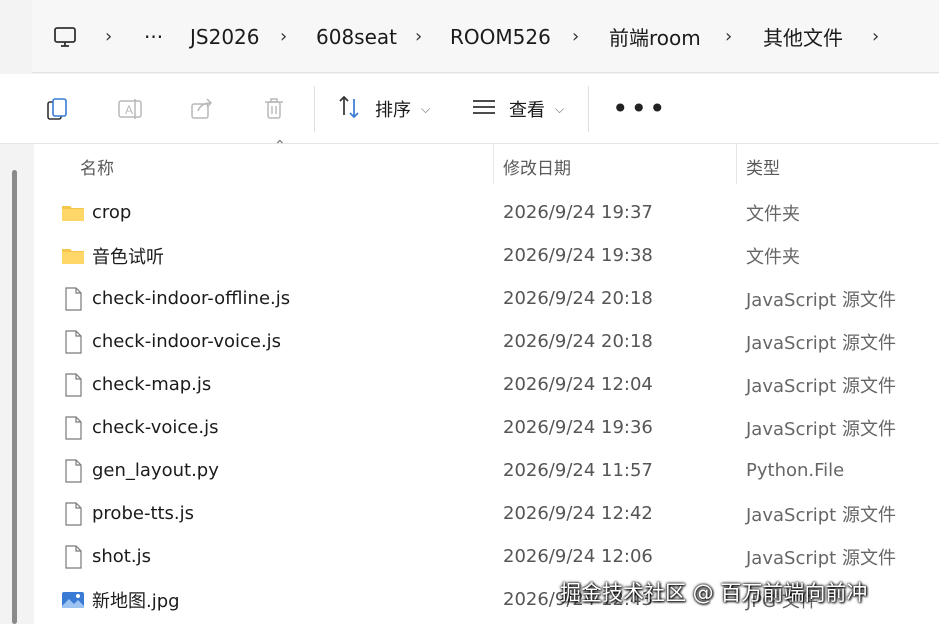  What do you see at coordinates (280, 146) in the screenshot?
I see `sort-ascending-icon: ⌃` at bounding box center [280, 146].